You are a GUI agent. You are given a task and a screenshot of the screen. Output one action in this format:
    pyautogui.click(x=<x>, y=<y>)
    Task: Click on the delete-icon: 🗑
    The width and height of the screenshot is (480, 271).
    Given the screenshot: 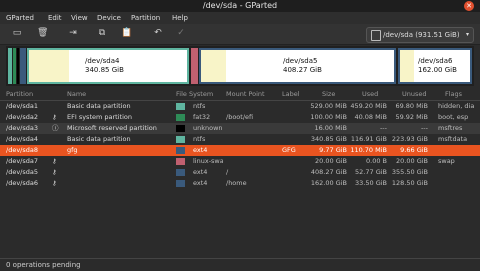 What is the action you would take?
    pyautogui.click(x=42, y=33)
    